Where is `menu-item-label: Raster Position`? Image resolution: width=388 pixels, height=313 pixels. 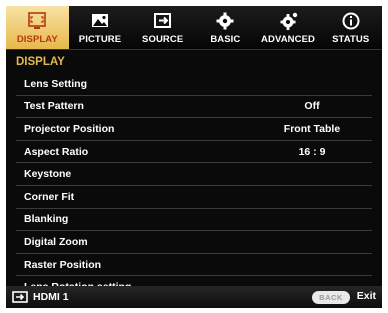 menu-item-label: Raster Position is located at coordinates (63, 264).